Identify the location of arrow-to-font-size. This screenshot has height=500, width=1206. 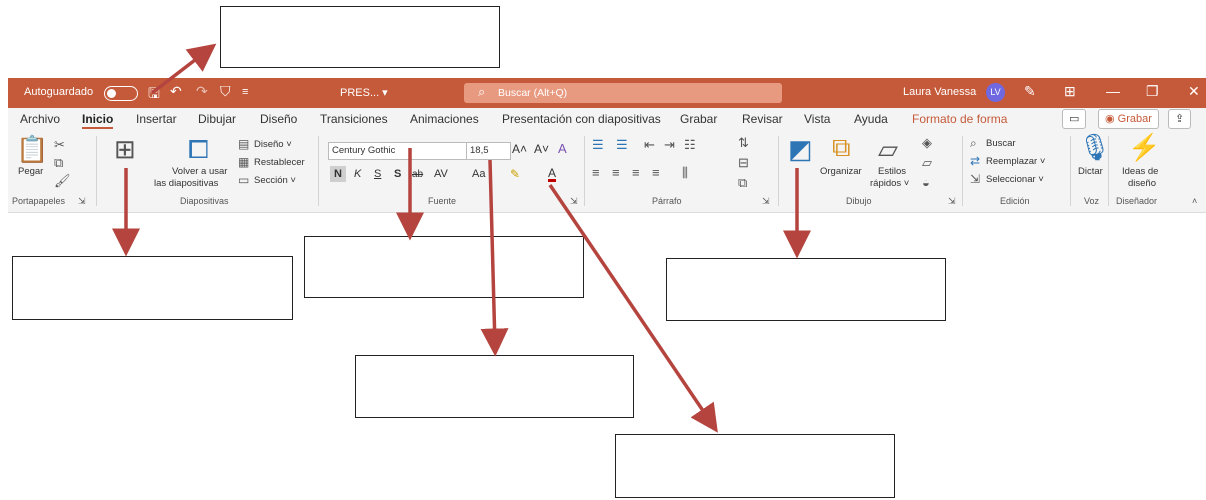
(494, 258).